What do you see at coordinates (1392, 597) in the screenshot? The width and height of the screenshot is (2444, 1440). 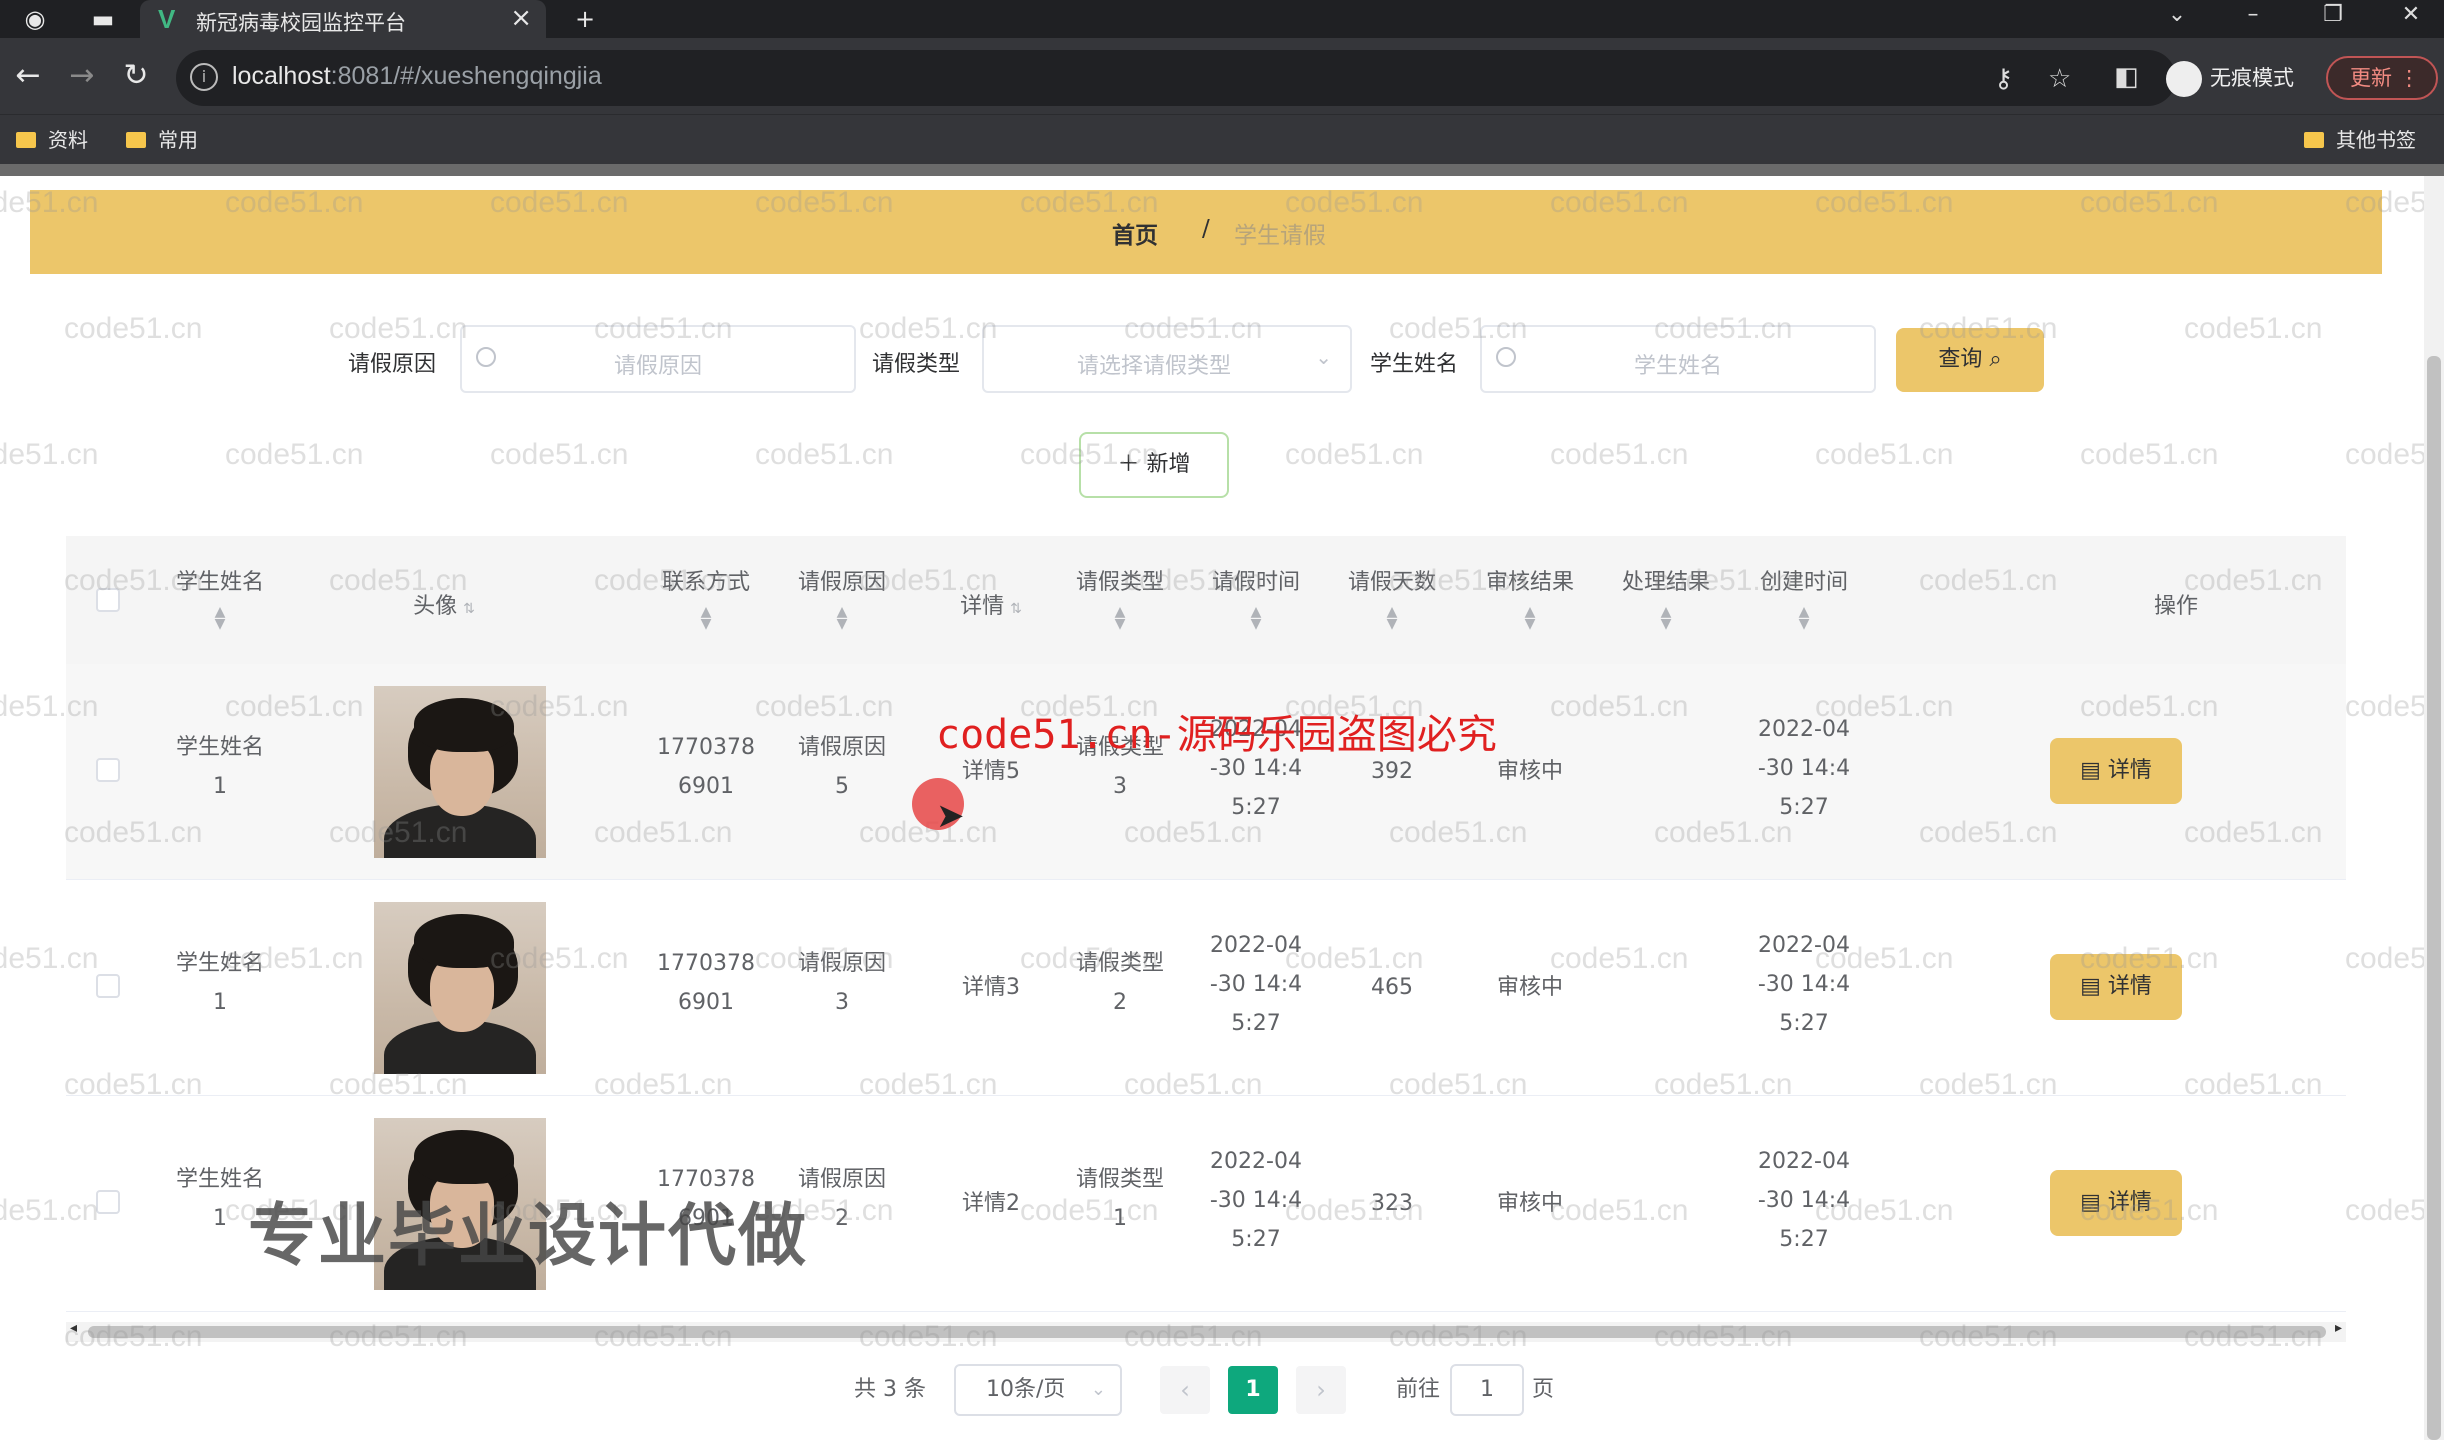 I see `col-leave-days: 请假天数 ▲ ▼` at bounding box center [1392, 597].